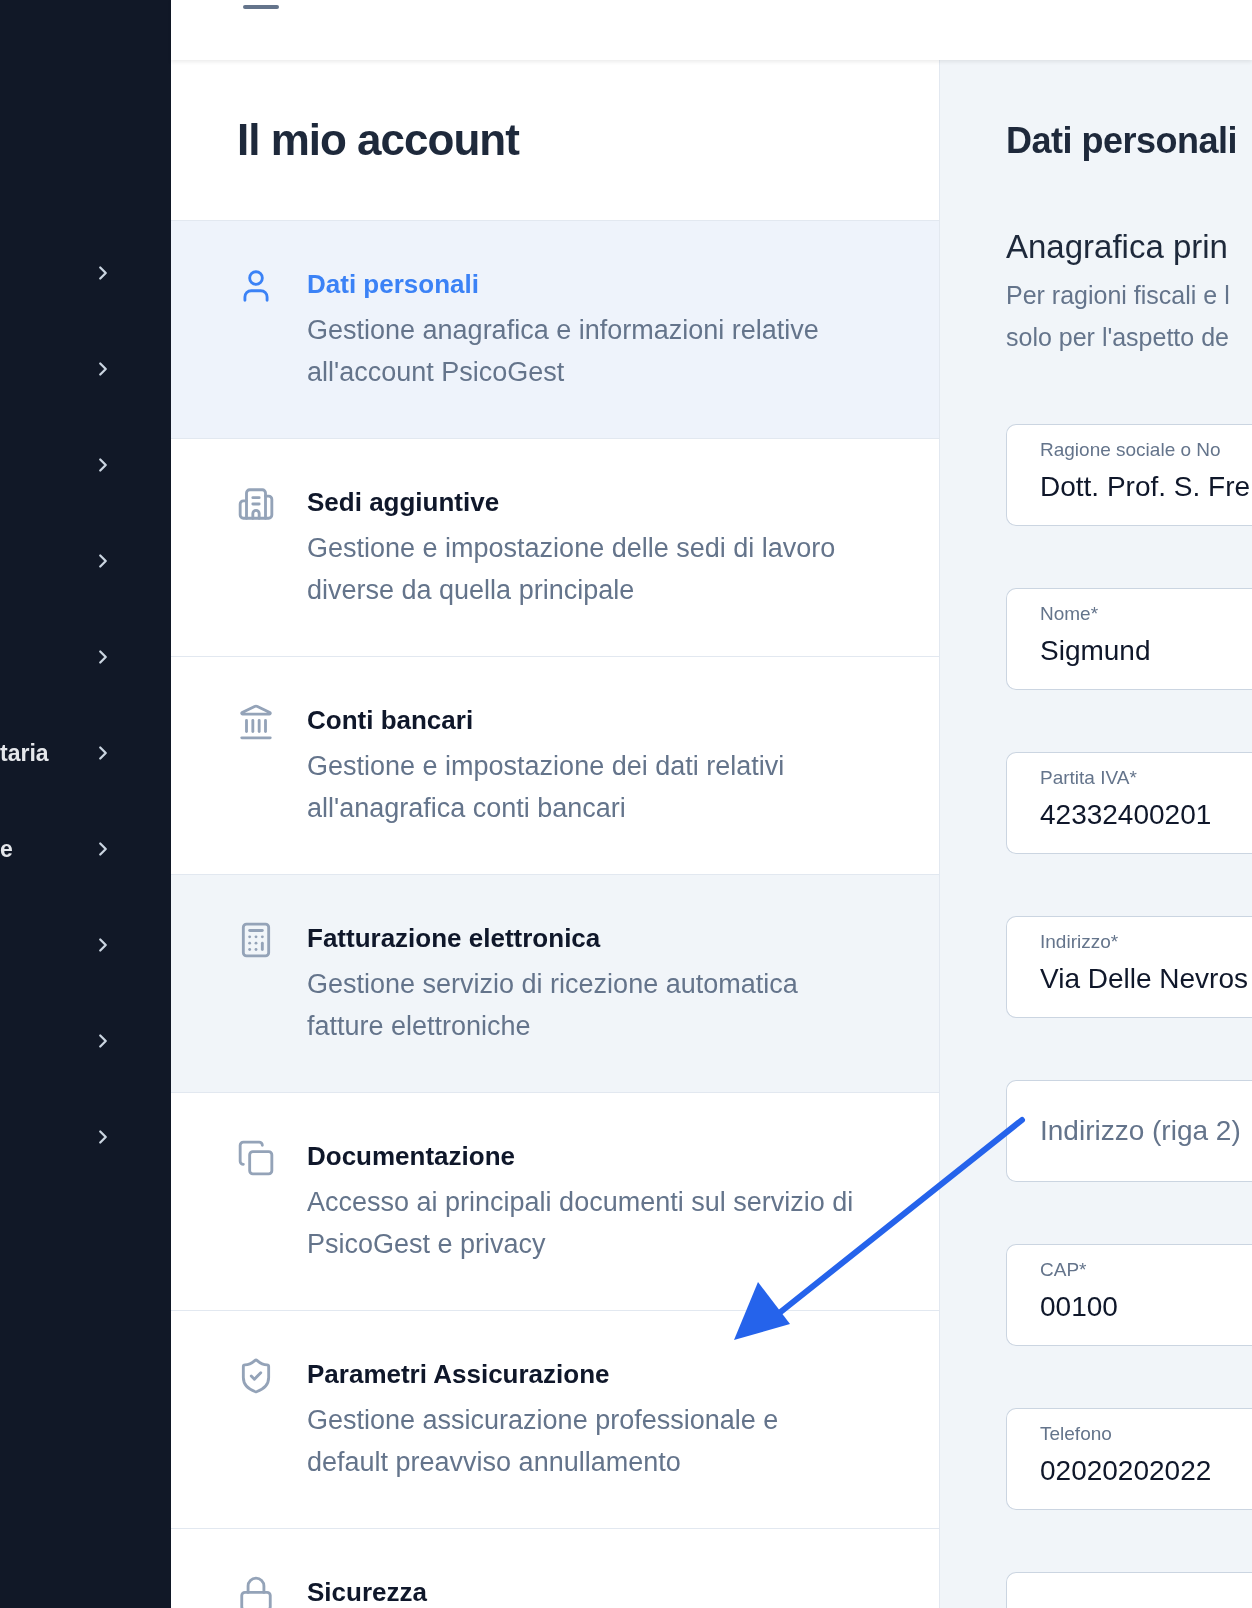 The height and width of the screenshot is (1608, 1252). I want to click on menu-item-description: Gestione assicurazione professionale e default preavviso annullamento, so click(543, 1441).